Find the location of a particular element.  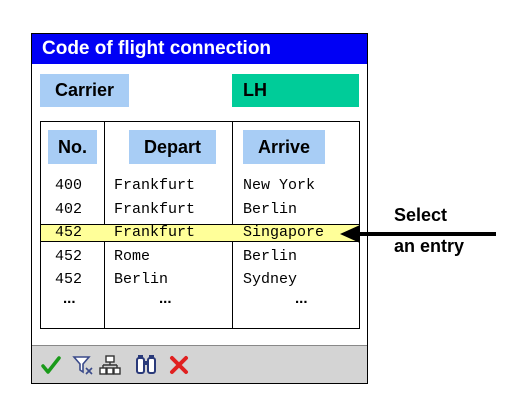

filter-icon is located at coordinates (83, 365).